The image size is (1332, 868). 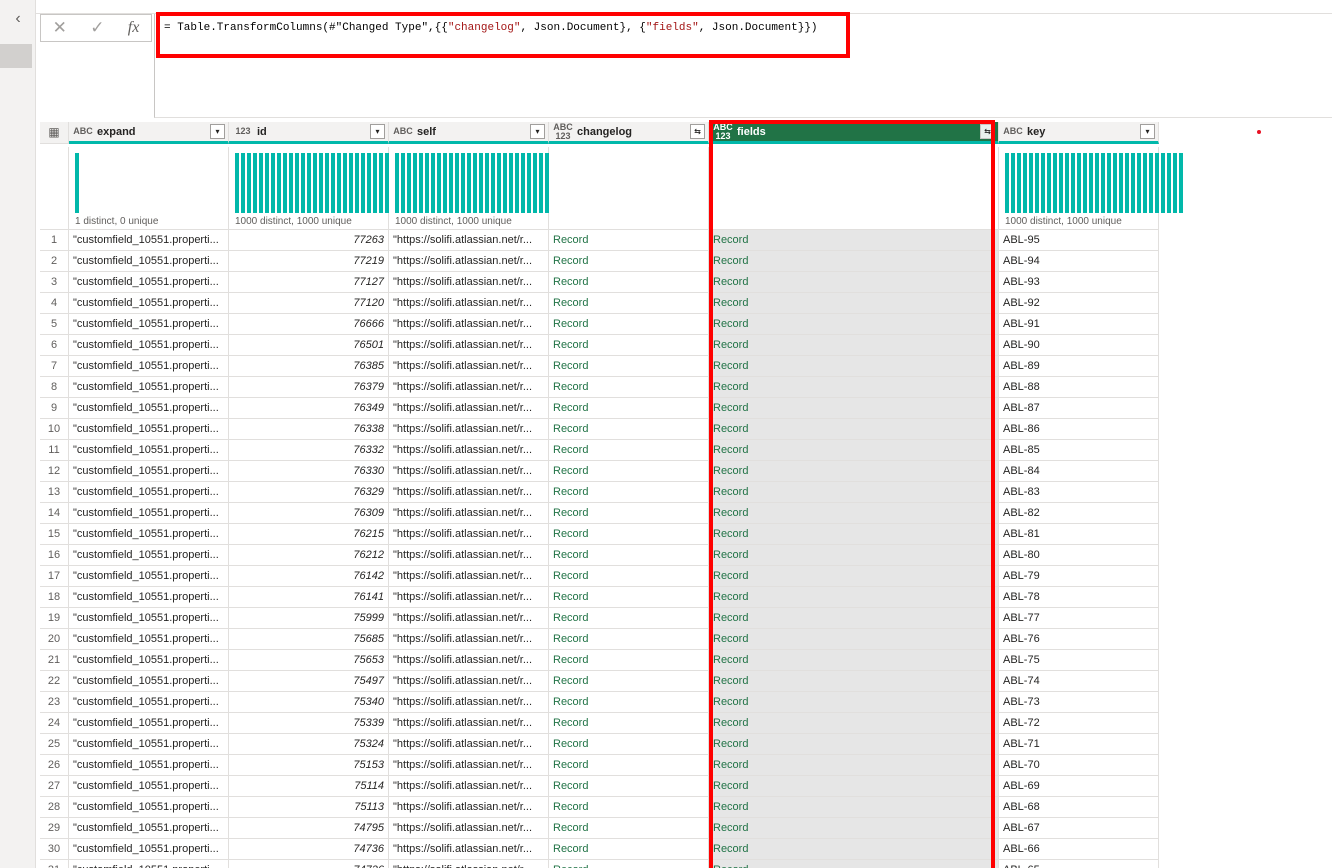 I want to click on cell-id: 76501, so click(x=309, y=345).